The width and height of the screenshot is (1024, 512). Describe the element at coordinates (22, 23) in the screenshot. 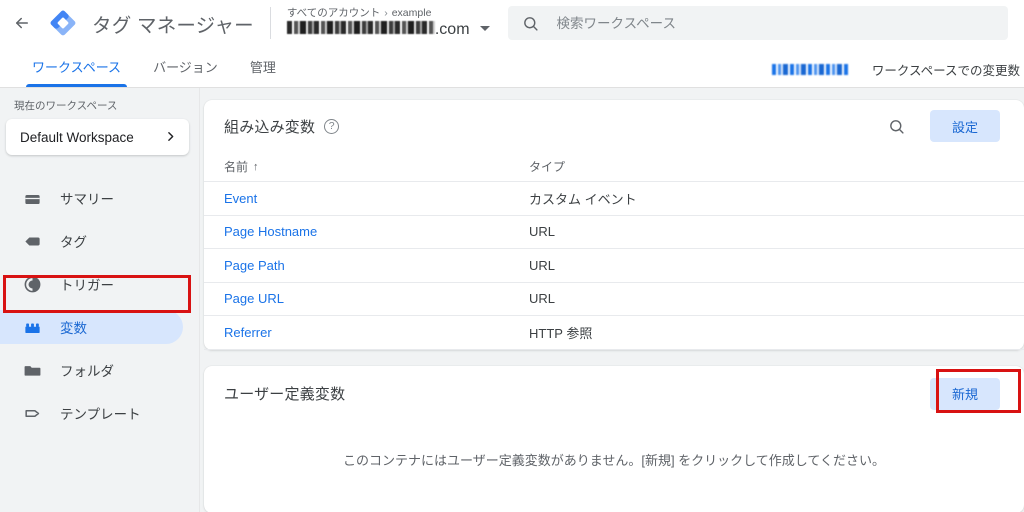

I see `back-arrow-icon` at that location.